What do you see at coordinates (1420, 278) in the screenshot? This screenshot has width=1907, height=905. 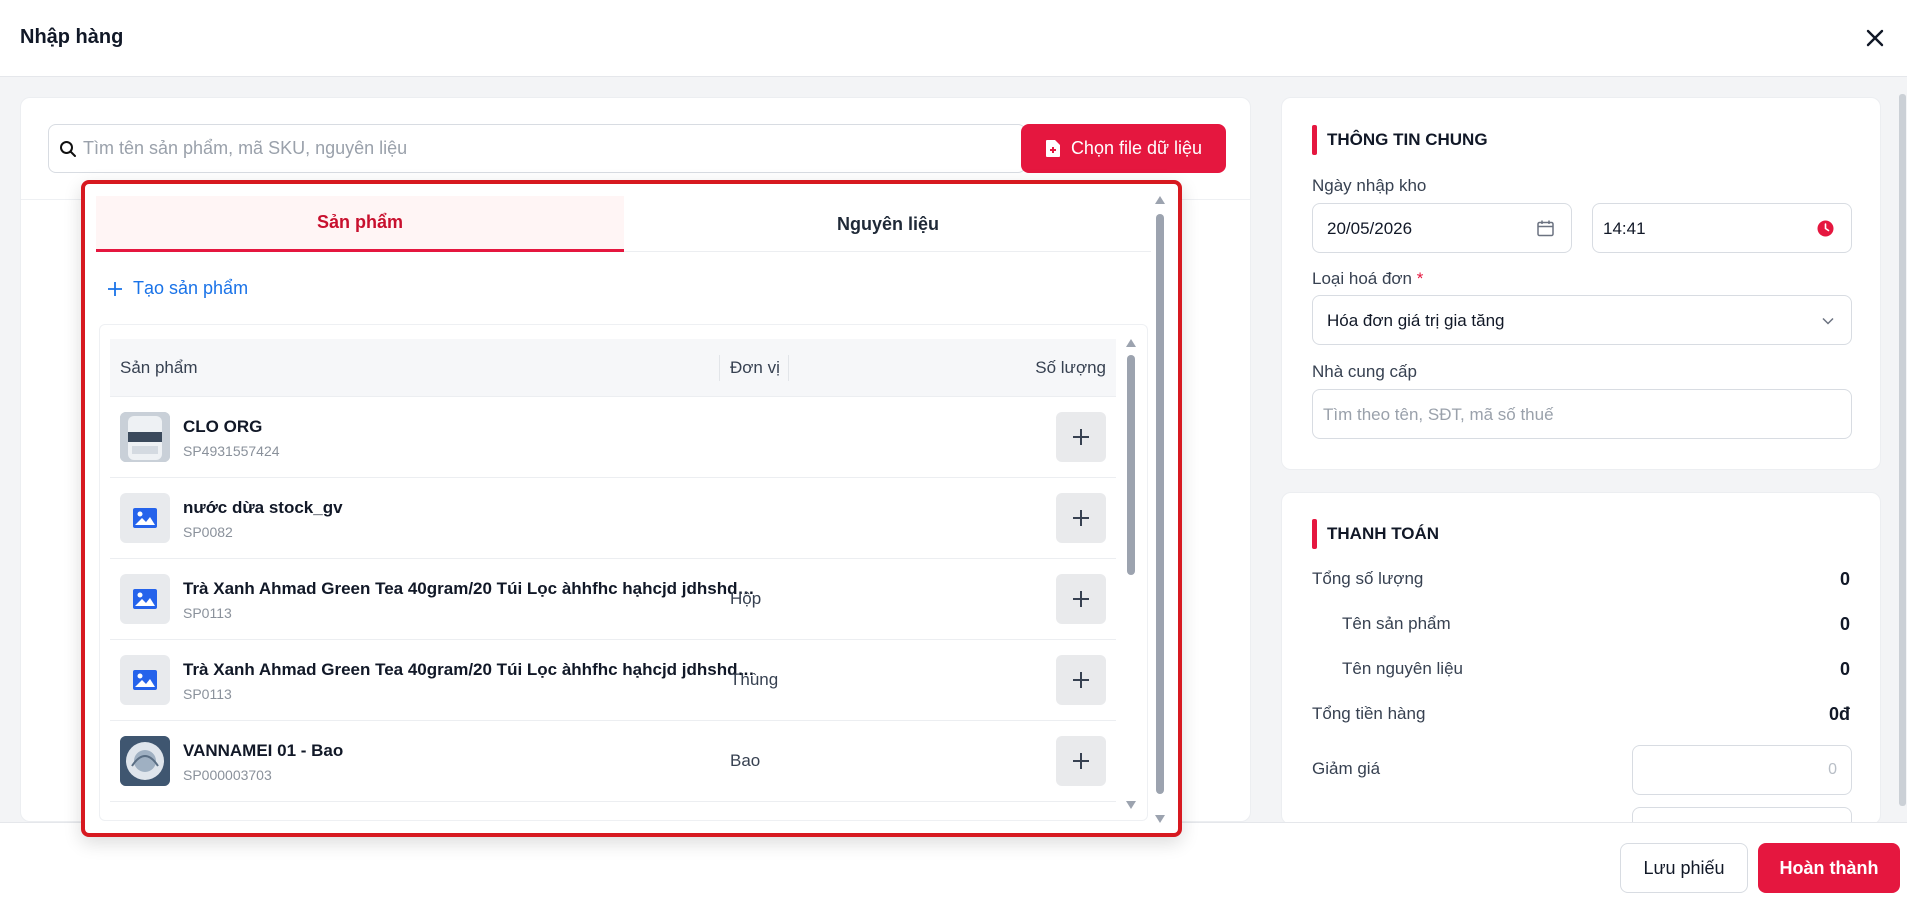 I see `required-marker: *` at bounding box center [1420, 278].